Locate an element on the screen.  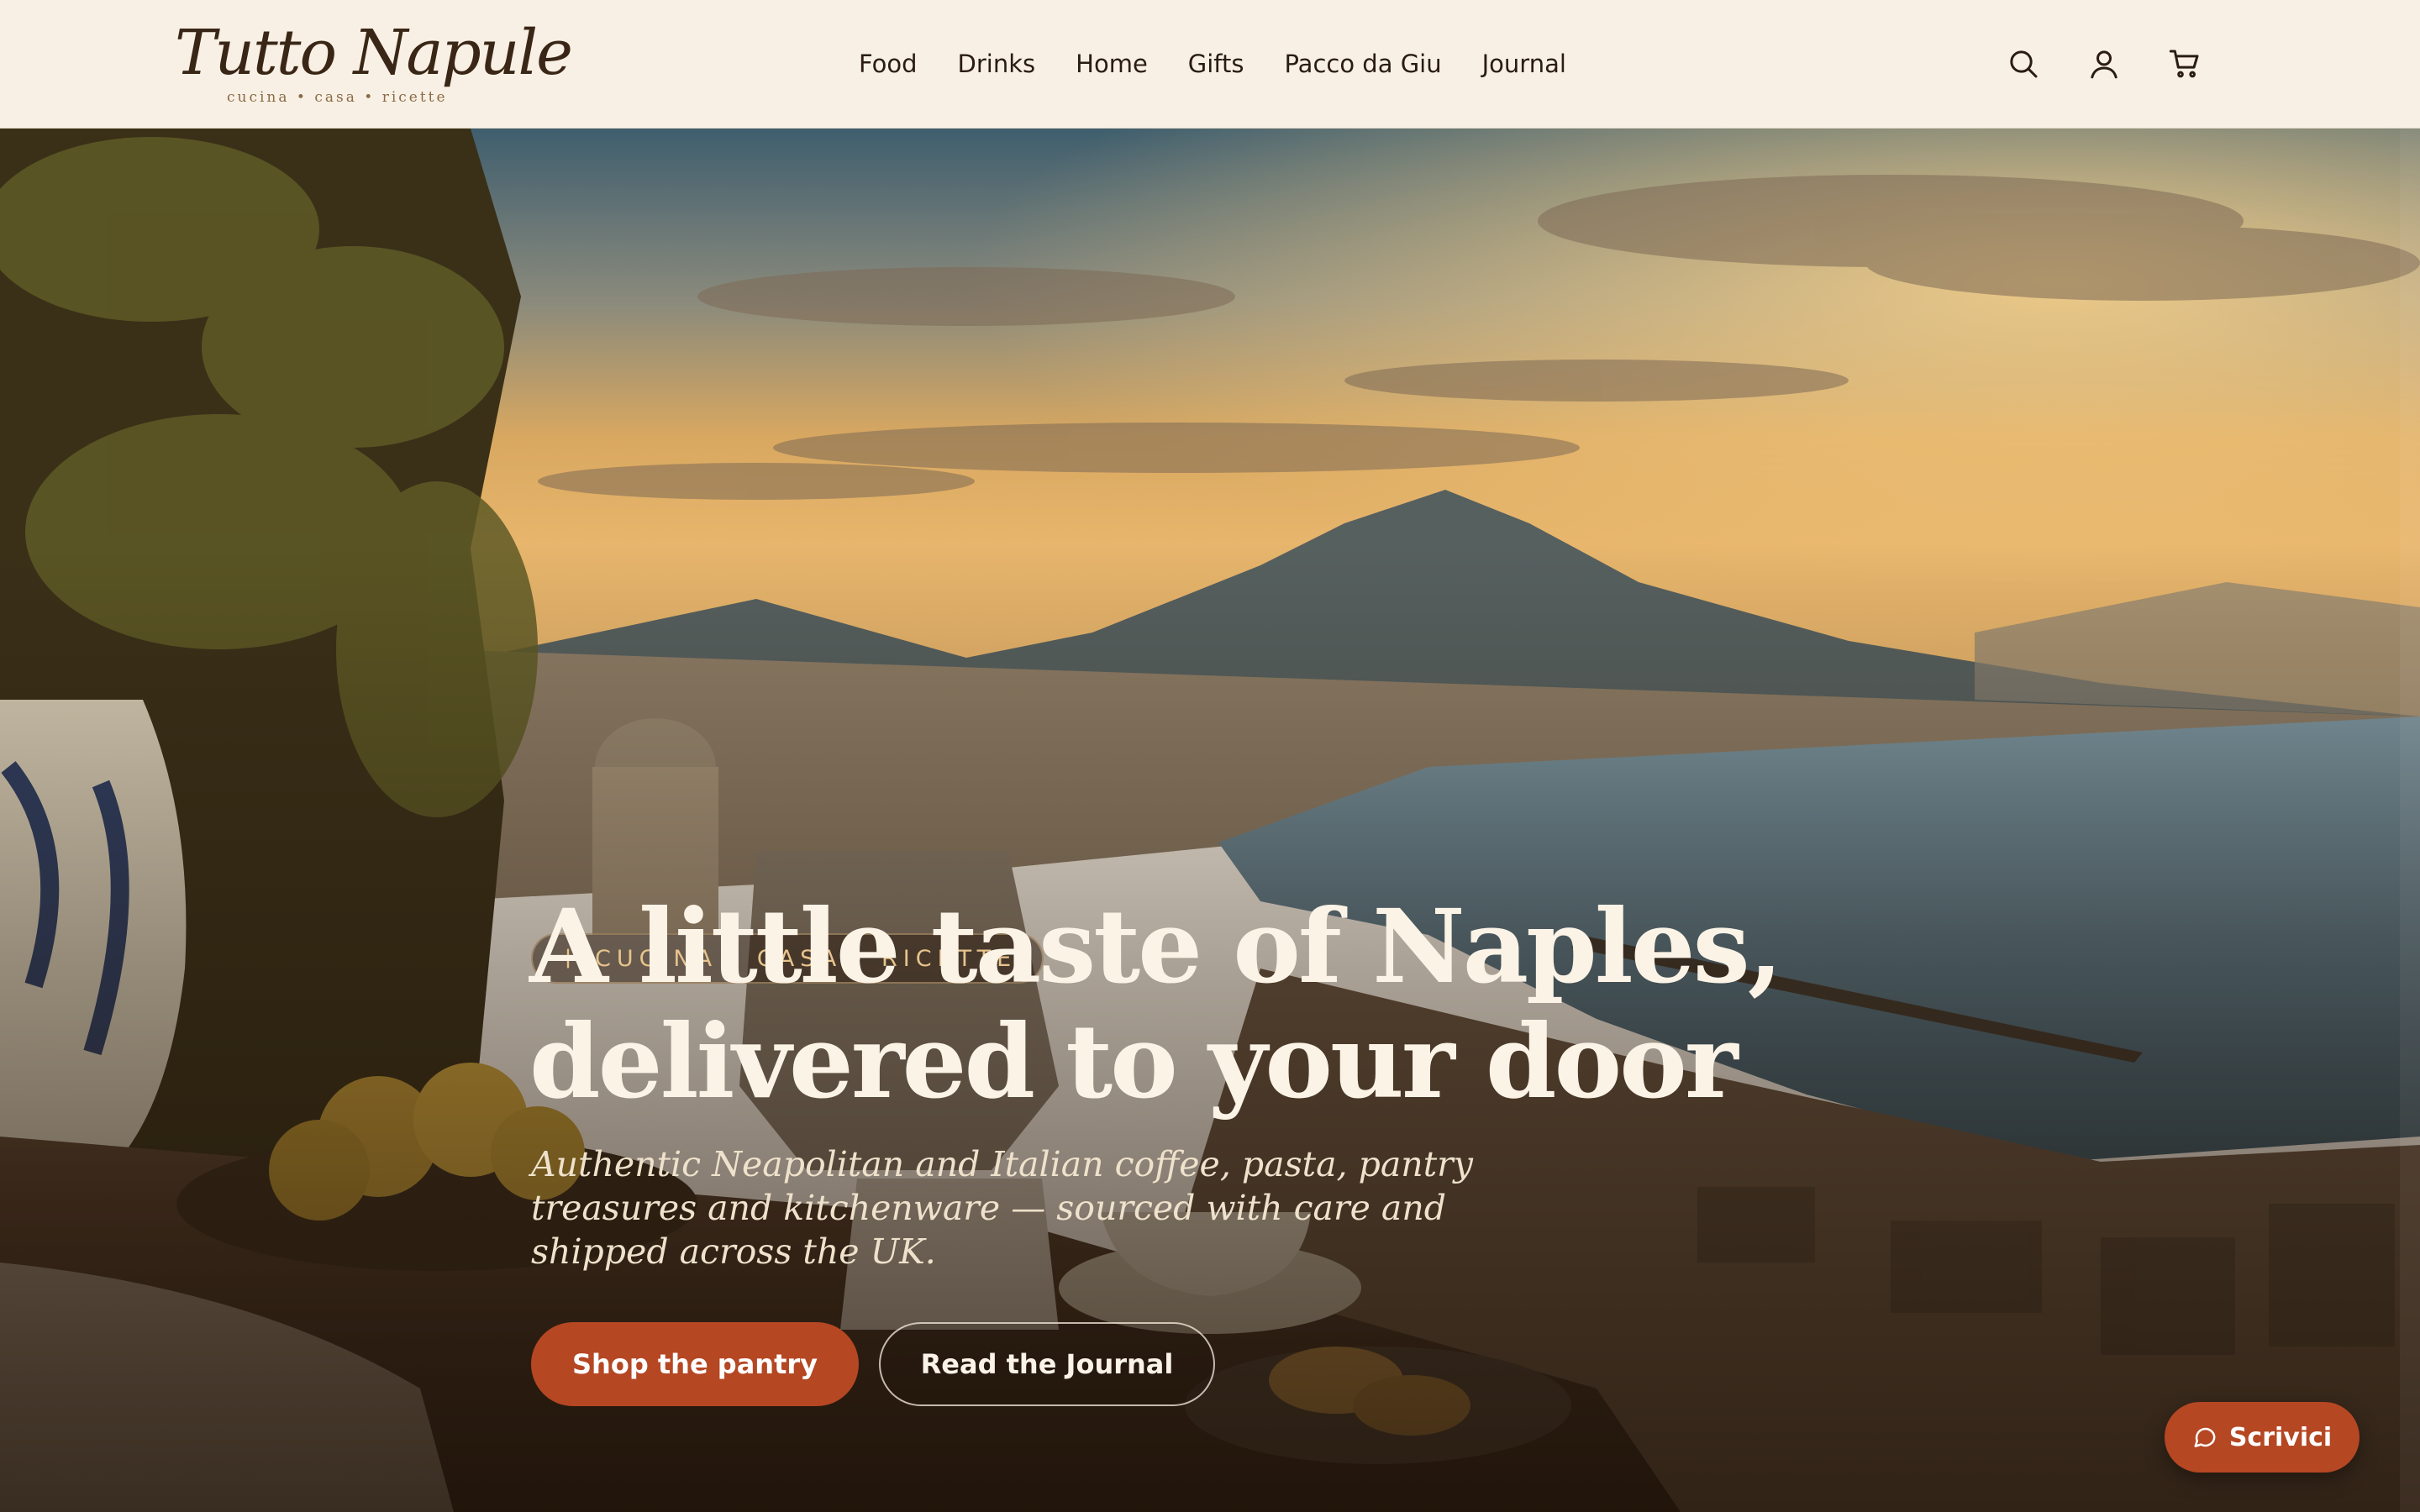
account-icon is located at coordinates (2104, 64).